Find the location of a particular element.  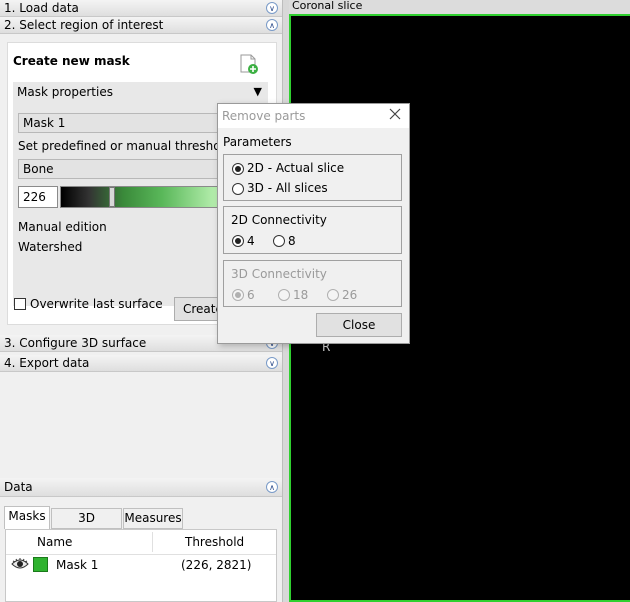

section-configure-3d-label: 3. Configure 3D surface is located at coordinates (75, 343).